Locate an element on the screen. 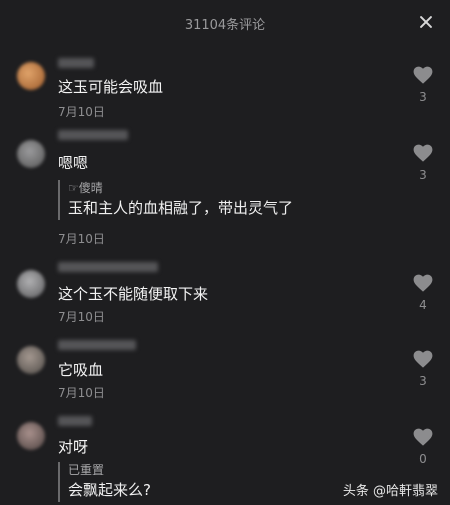 Image resolution: width=450 pixels, height=505 pixels. reply-text: 玉和主人的血相融了，带出灵气了 is located at coordinates (181, 208).